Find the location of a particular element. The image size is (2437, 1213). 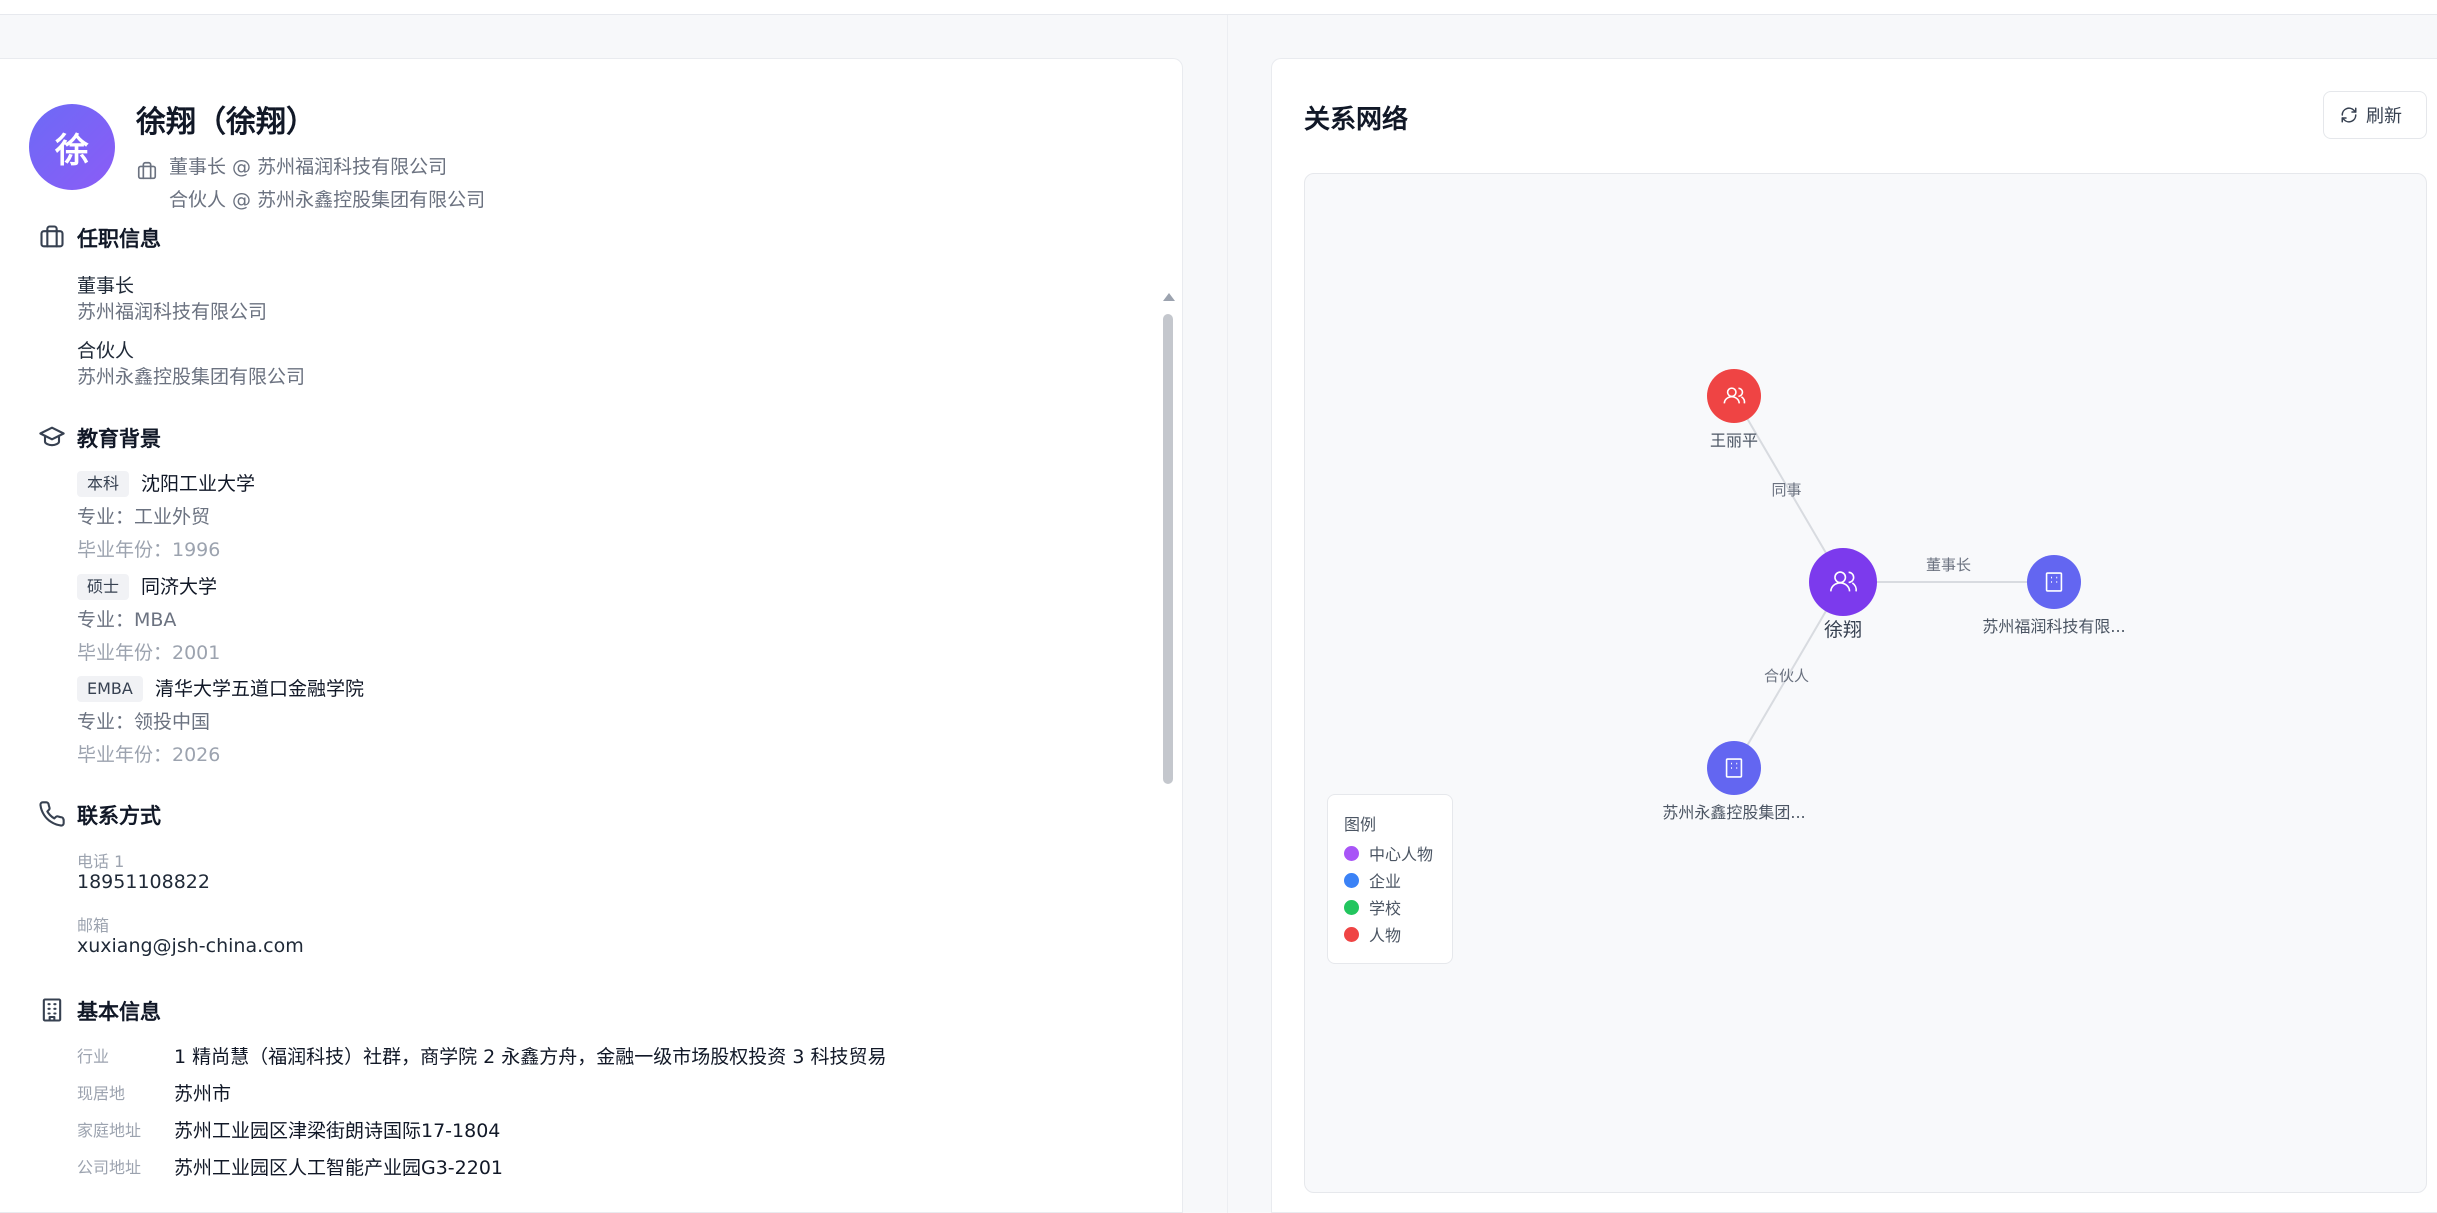

node-label: 徐翔 is located at coordinates (1843, 630).